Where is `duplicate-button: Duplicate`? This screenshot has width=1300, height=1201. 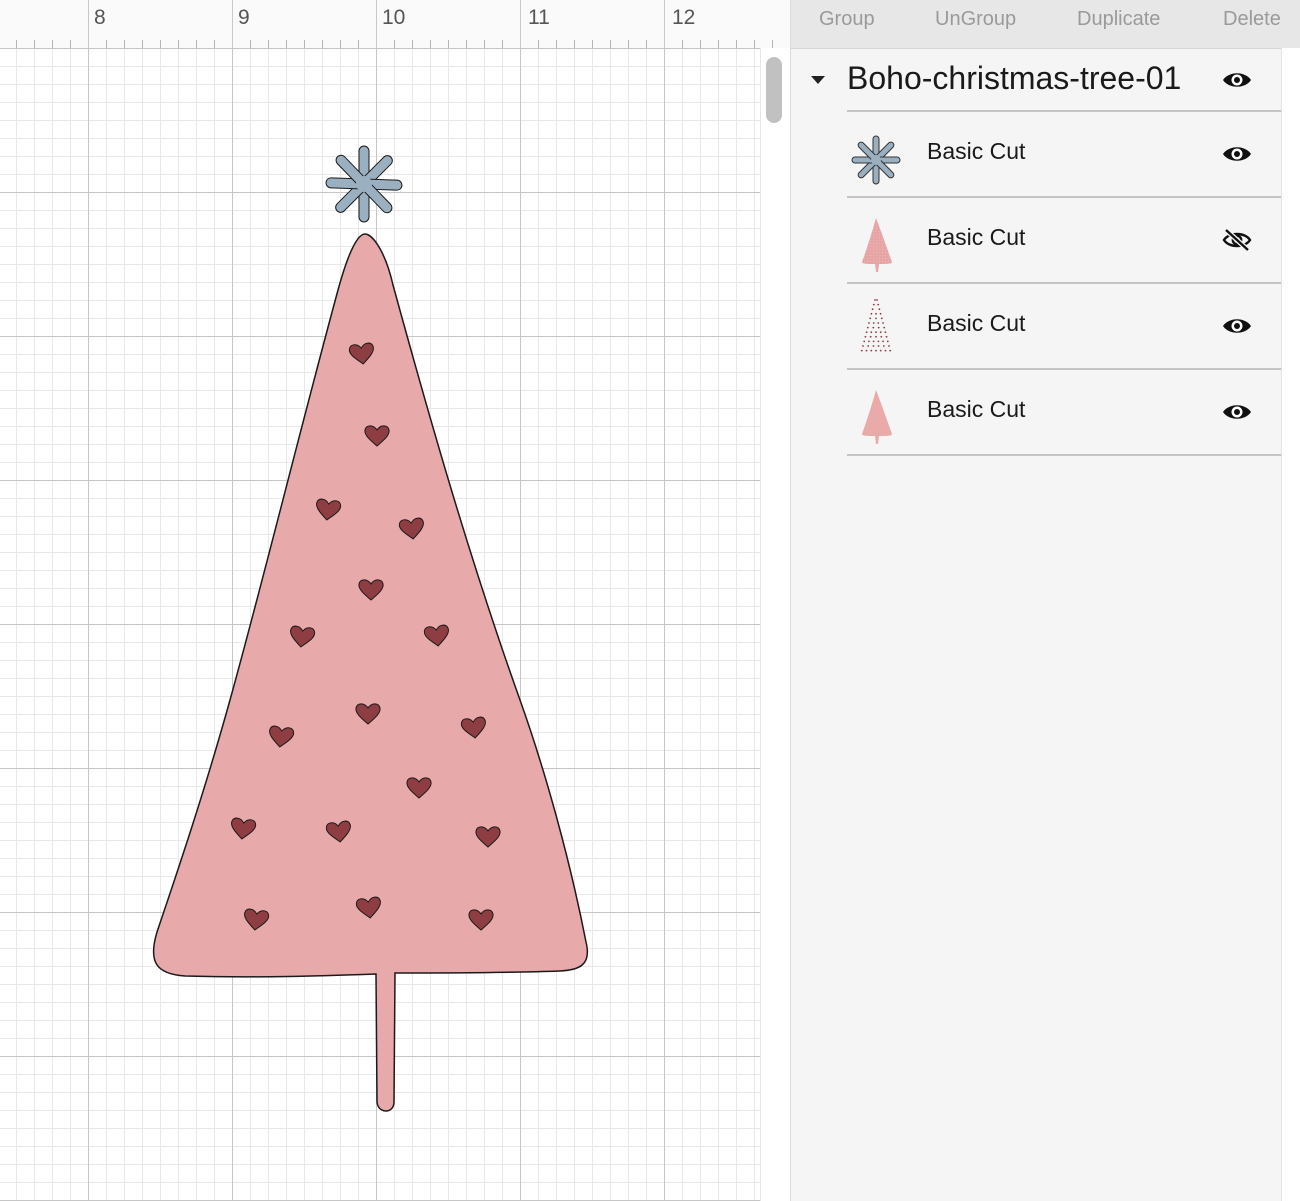 duplicate-button: Duplicate is located at coordinates (1118, 19).